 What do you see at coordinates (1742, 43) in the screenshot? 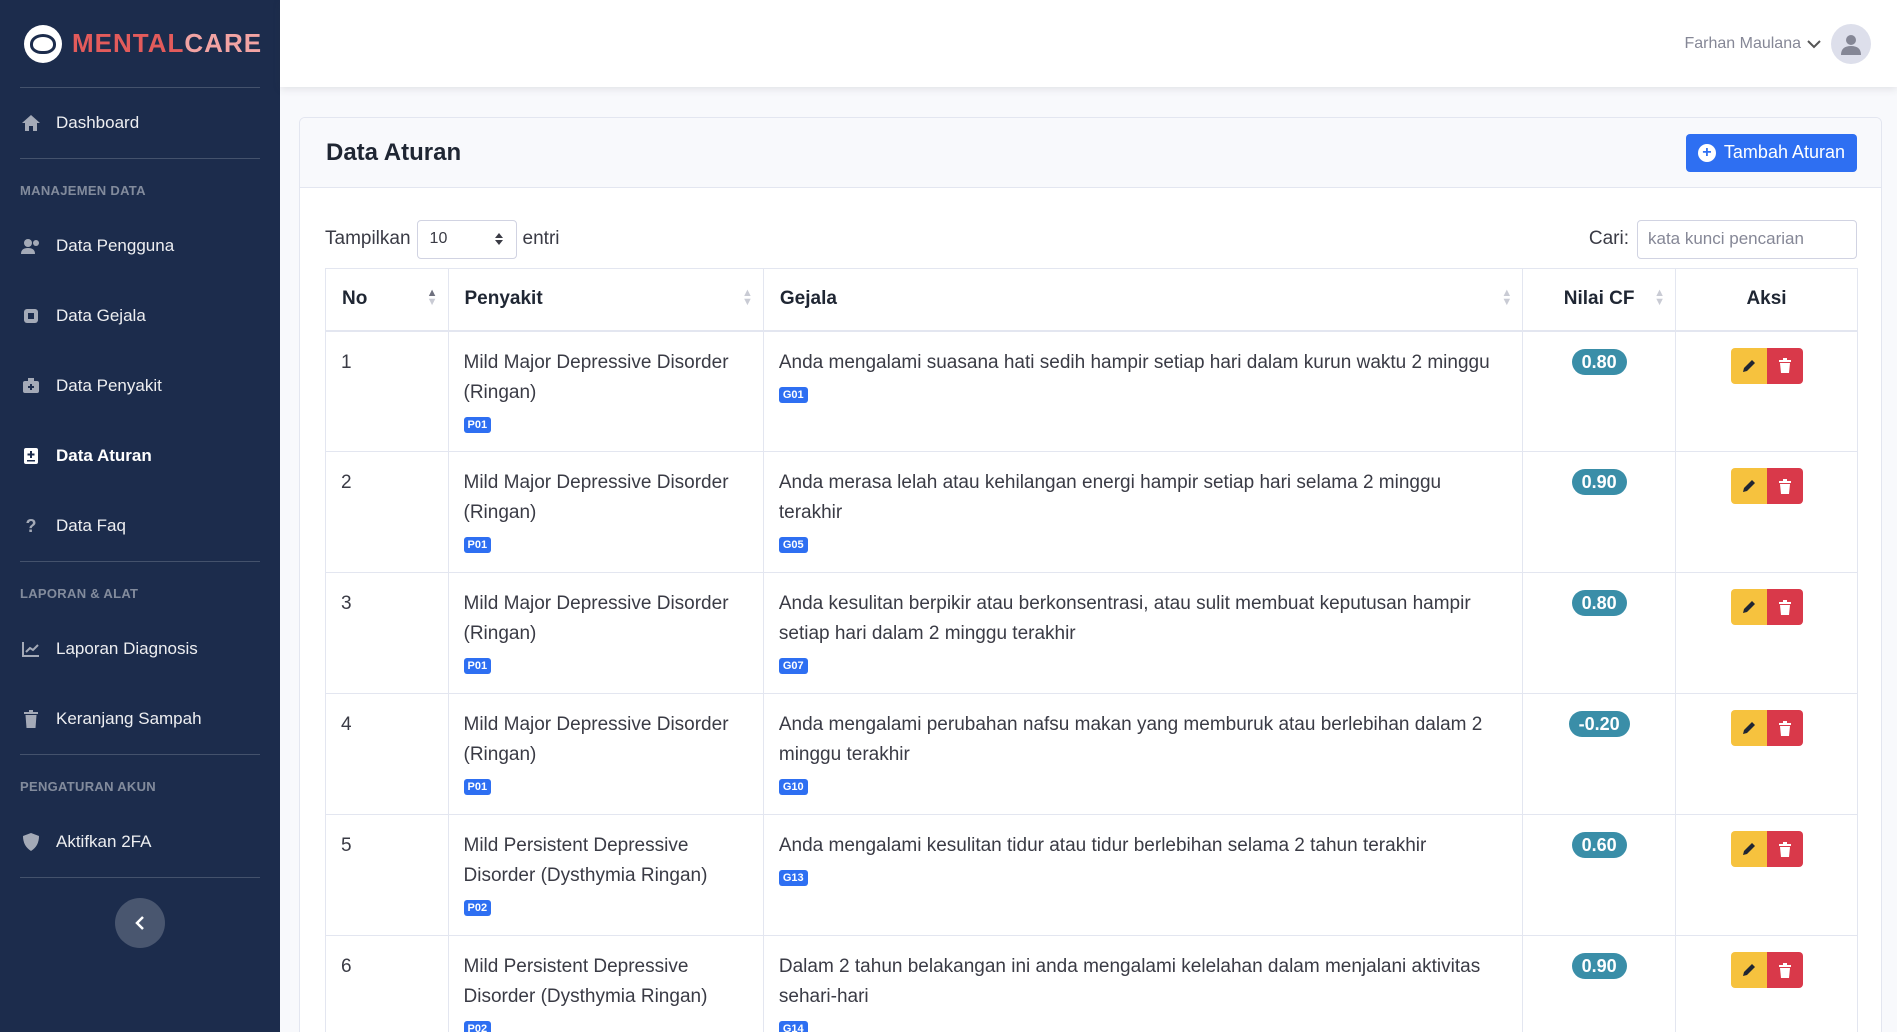
I see `user-name: Farhan Maulana` at bounding box center [1742, 43].